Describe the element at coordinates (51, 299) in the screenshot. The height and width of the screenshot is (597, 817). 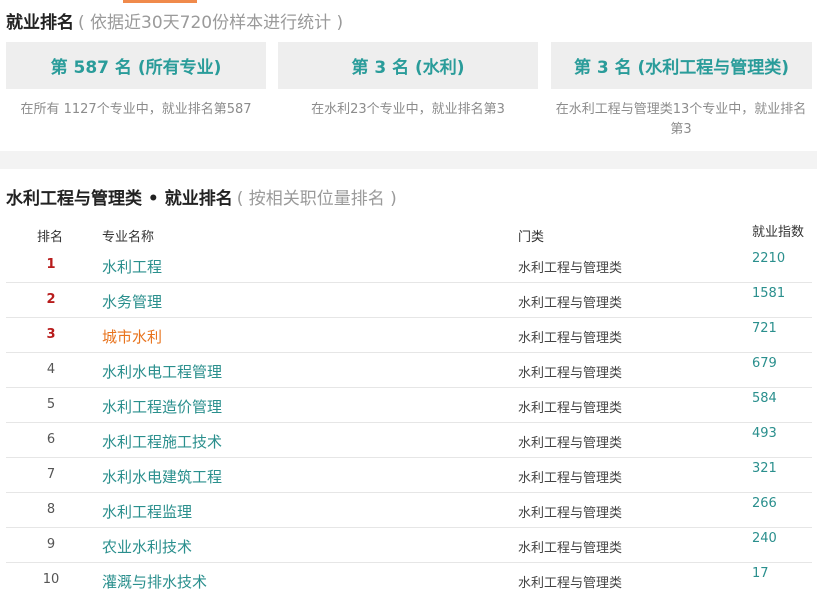
I see `row-rank: 2` at that location.